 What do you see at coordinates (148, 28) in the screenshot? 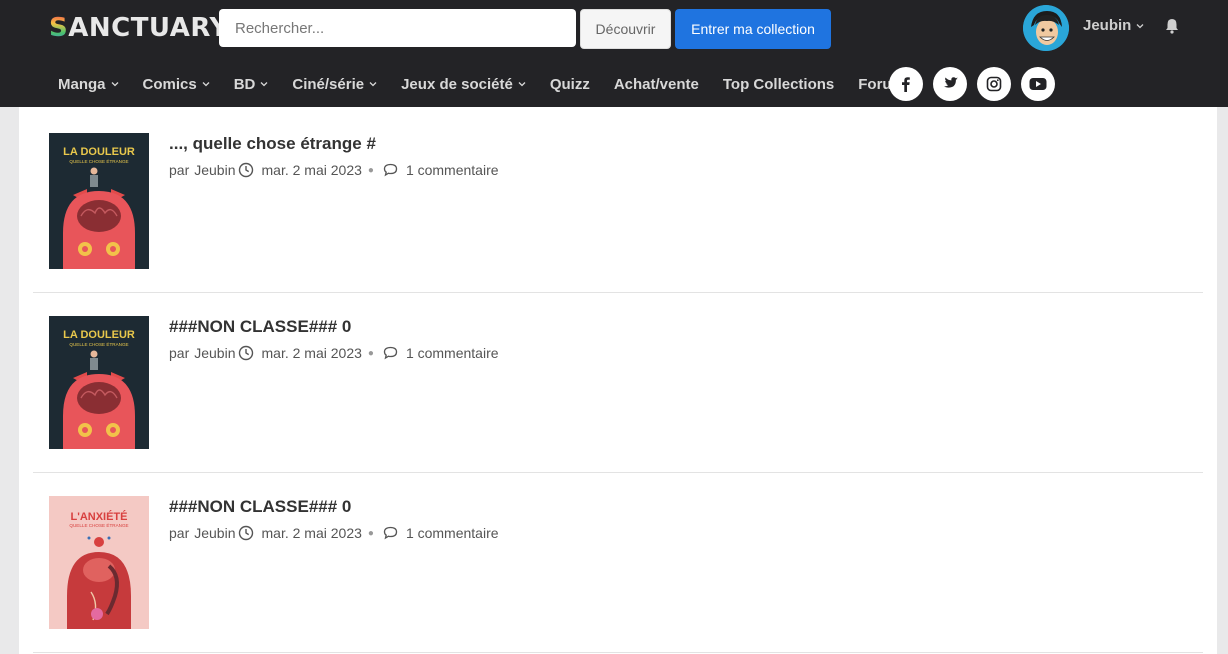
I see `logo-text: ANCTUARY` at bounding box center [148, 28].